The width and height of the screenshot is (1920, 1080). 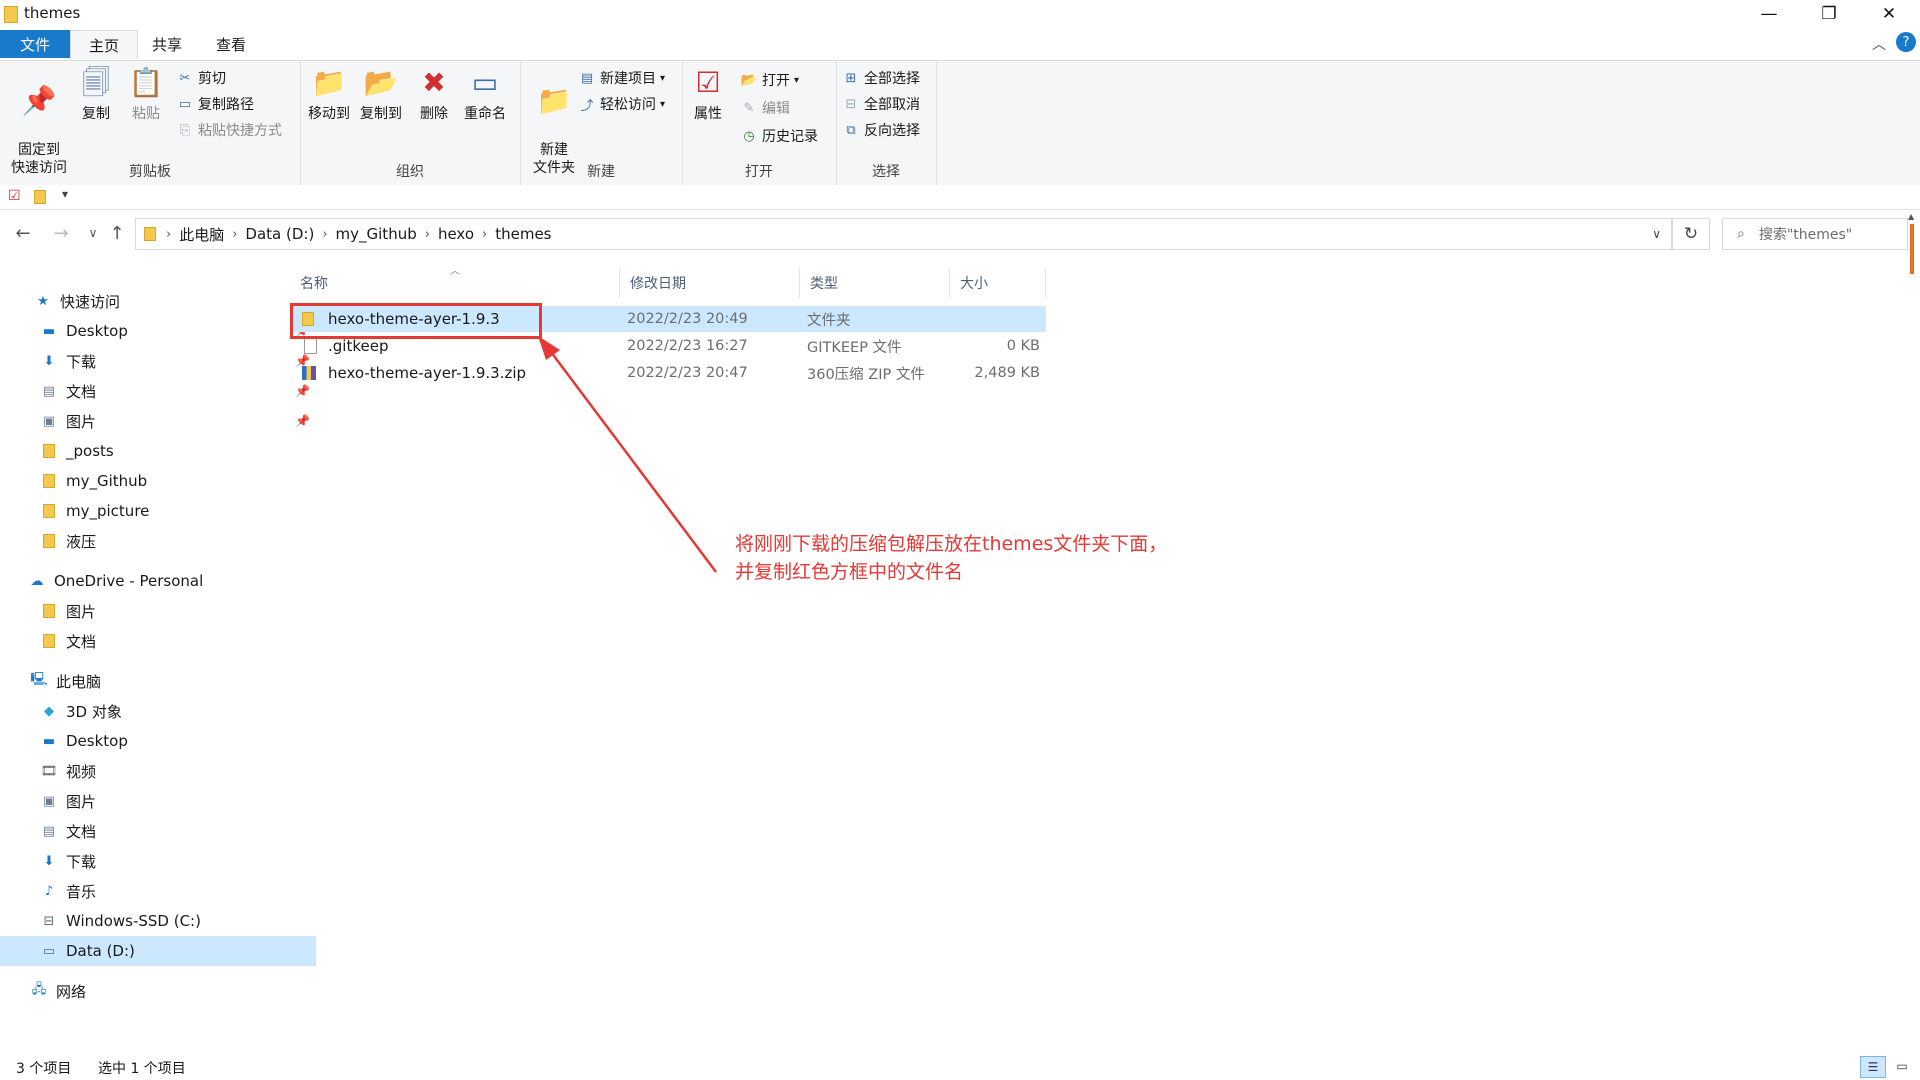 What do you see at coordinates (158, 611) in the screenshot?
I see `nav-item-onedrive-pictures: 图片` at bounding box center [158, 611].